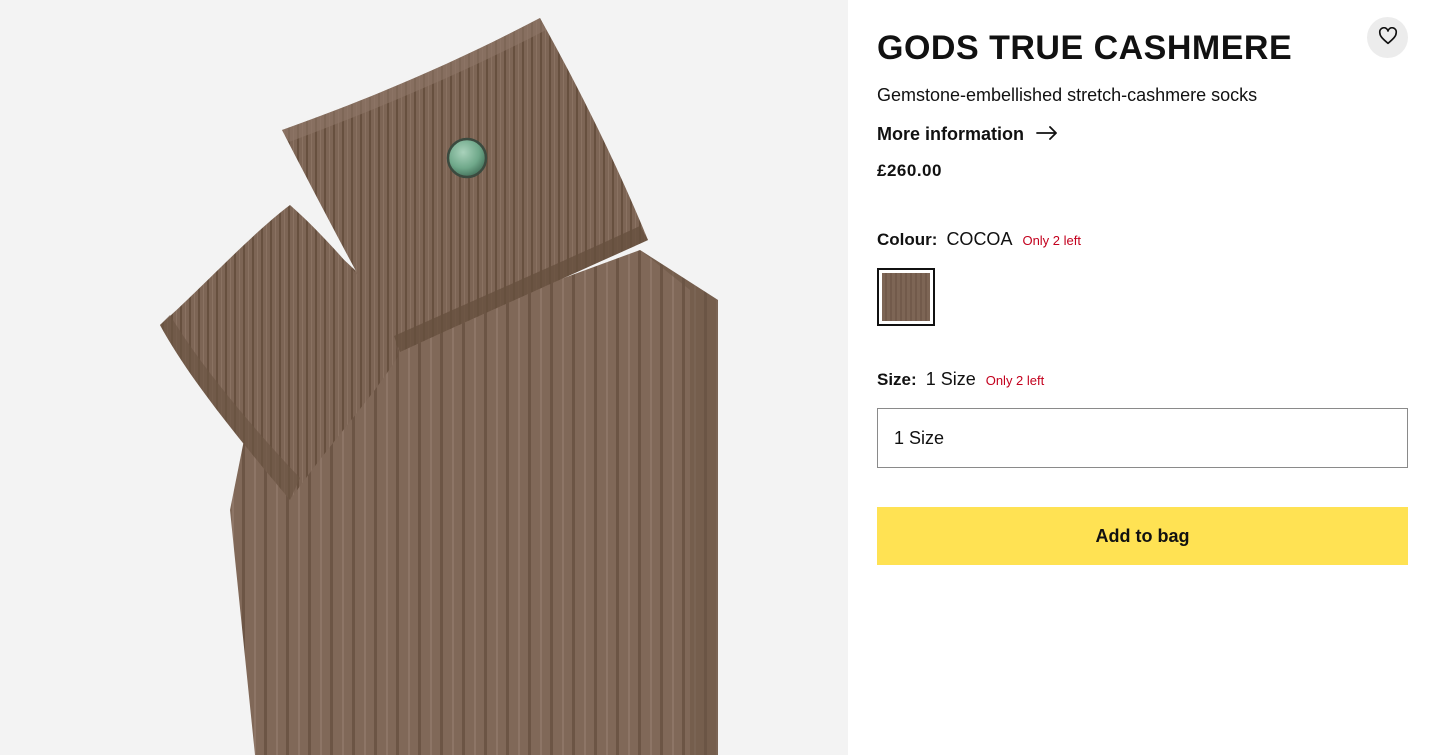  Describe the element at coordinates (1015, 380) in the screenshot. I see `size-stock-badge: Only 2 left` at that location.